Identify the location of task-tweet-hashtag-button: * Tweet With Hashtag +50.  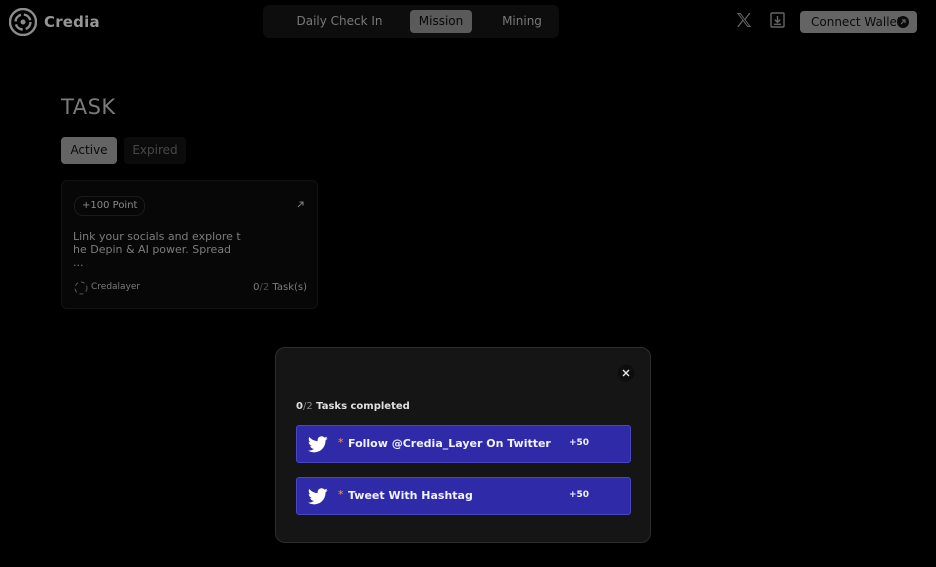
(463, 496).